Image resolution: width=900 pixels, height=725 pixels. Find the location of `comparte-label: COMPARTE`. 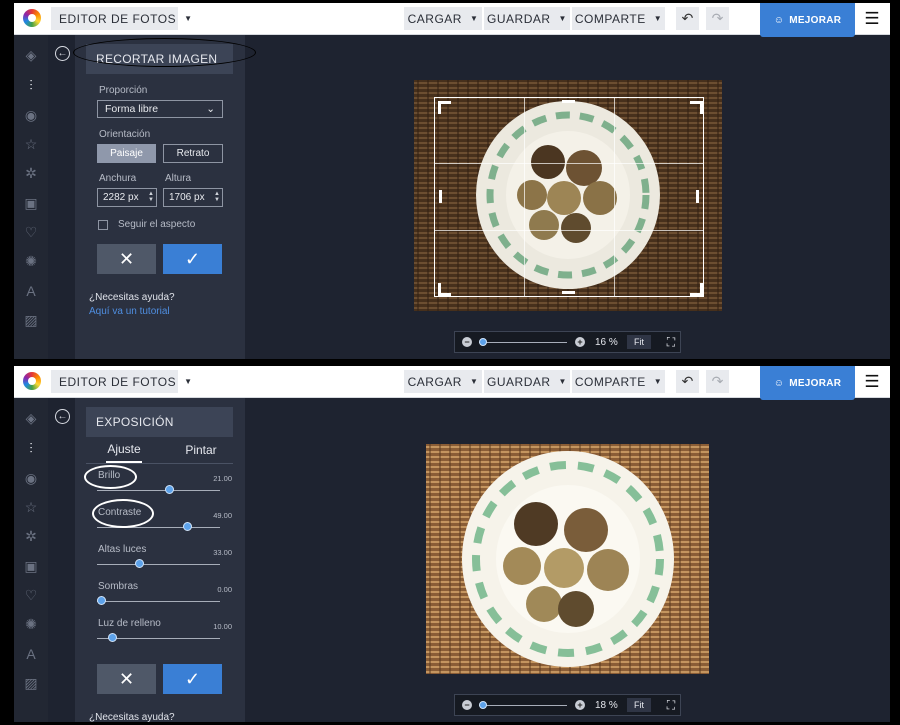

comparte-label: COMPARTE is located at coordinates (610, 18).